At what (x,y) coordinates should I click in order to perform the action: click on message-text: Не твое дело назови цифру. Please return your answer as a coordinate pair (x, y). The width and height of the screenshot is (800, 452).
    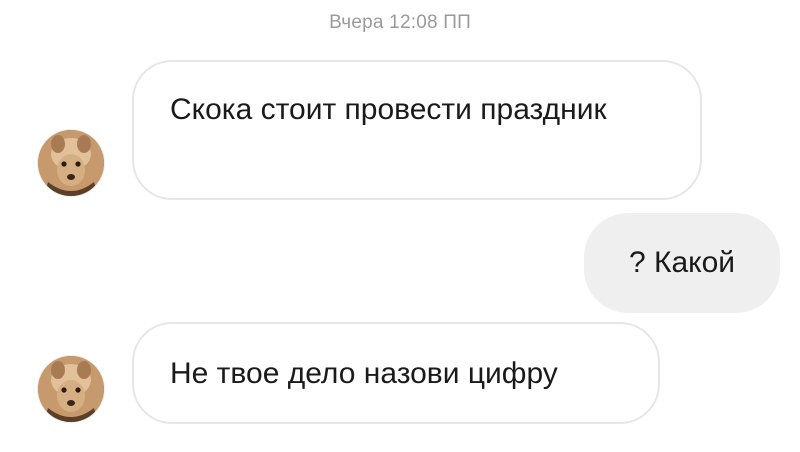
    Looking at the image, I should click on (364, 373).